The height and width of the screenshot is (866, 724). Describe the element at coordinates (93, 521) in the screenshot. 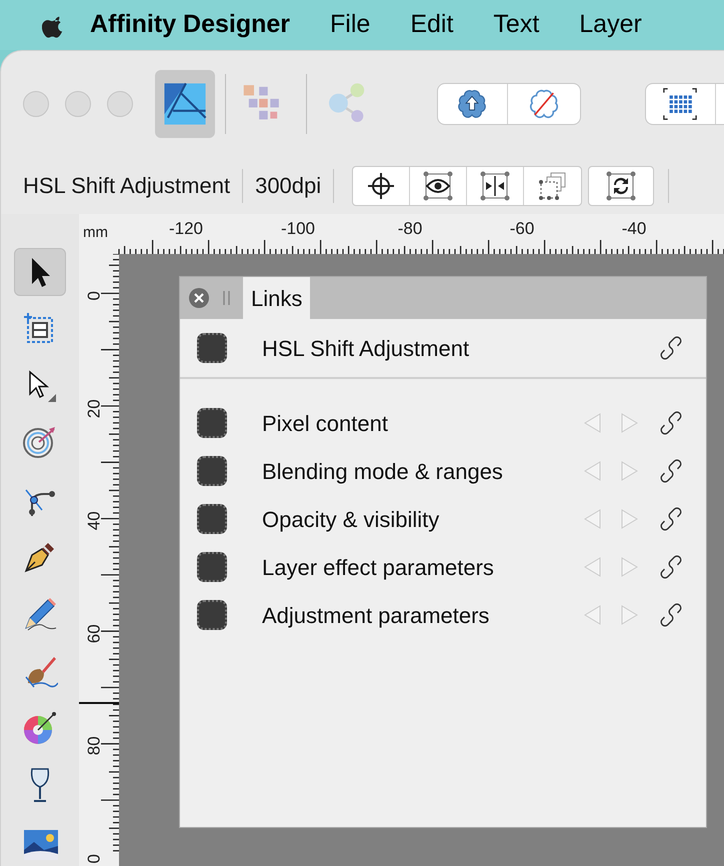

I see `ruler-label: 40` at that location.